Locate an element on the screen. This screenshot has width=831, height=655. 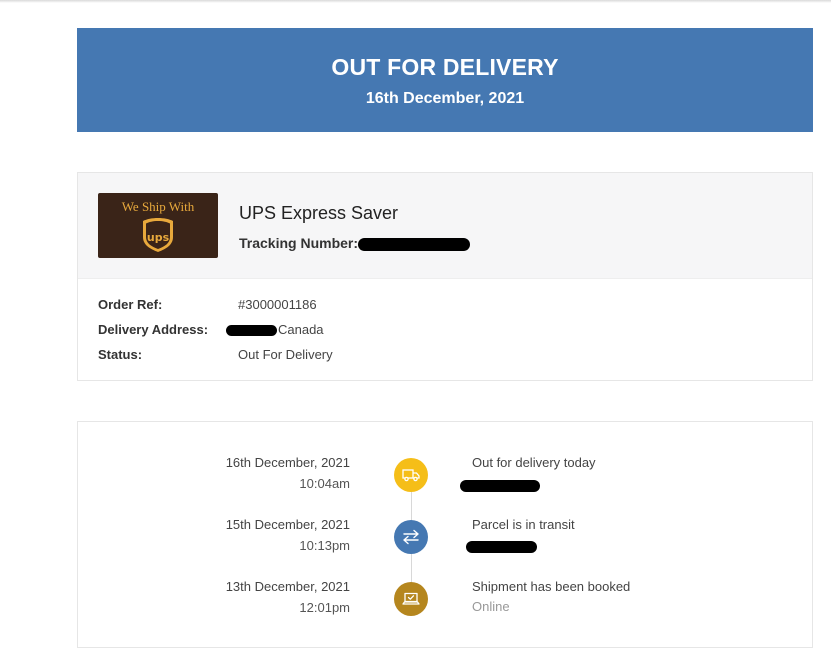
redacted-address is located at coordinates (251, 330).